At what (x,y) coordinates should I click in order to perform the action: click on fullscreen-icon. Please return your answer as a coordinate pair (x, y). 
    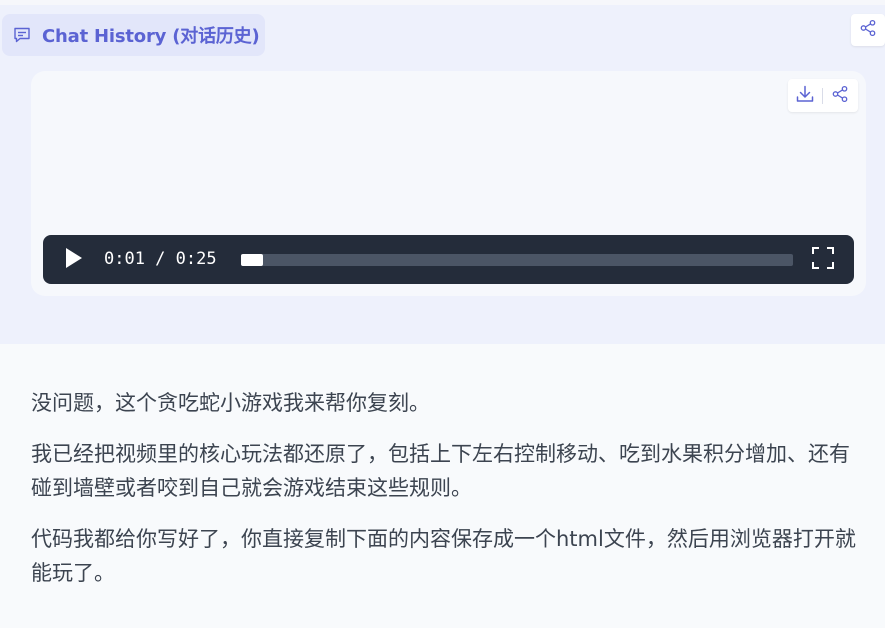
    Looking at the image, I should click on (823, 260).